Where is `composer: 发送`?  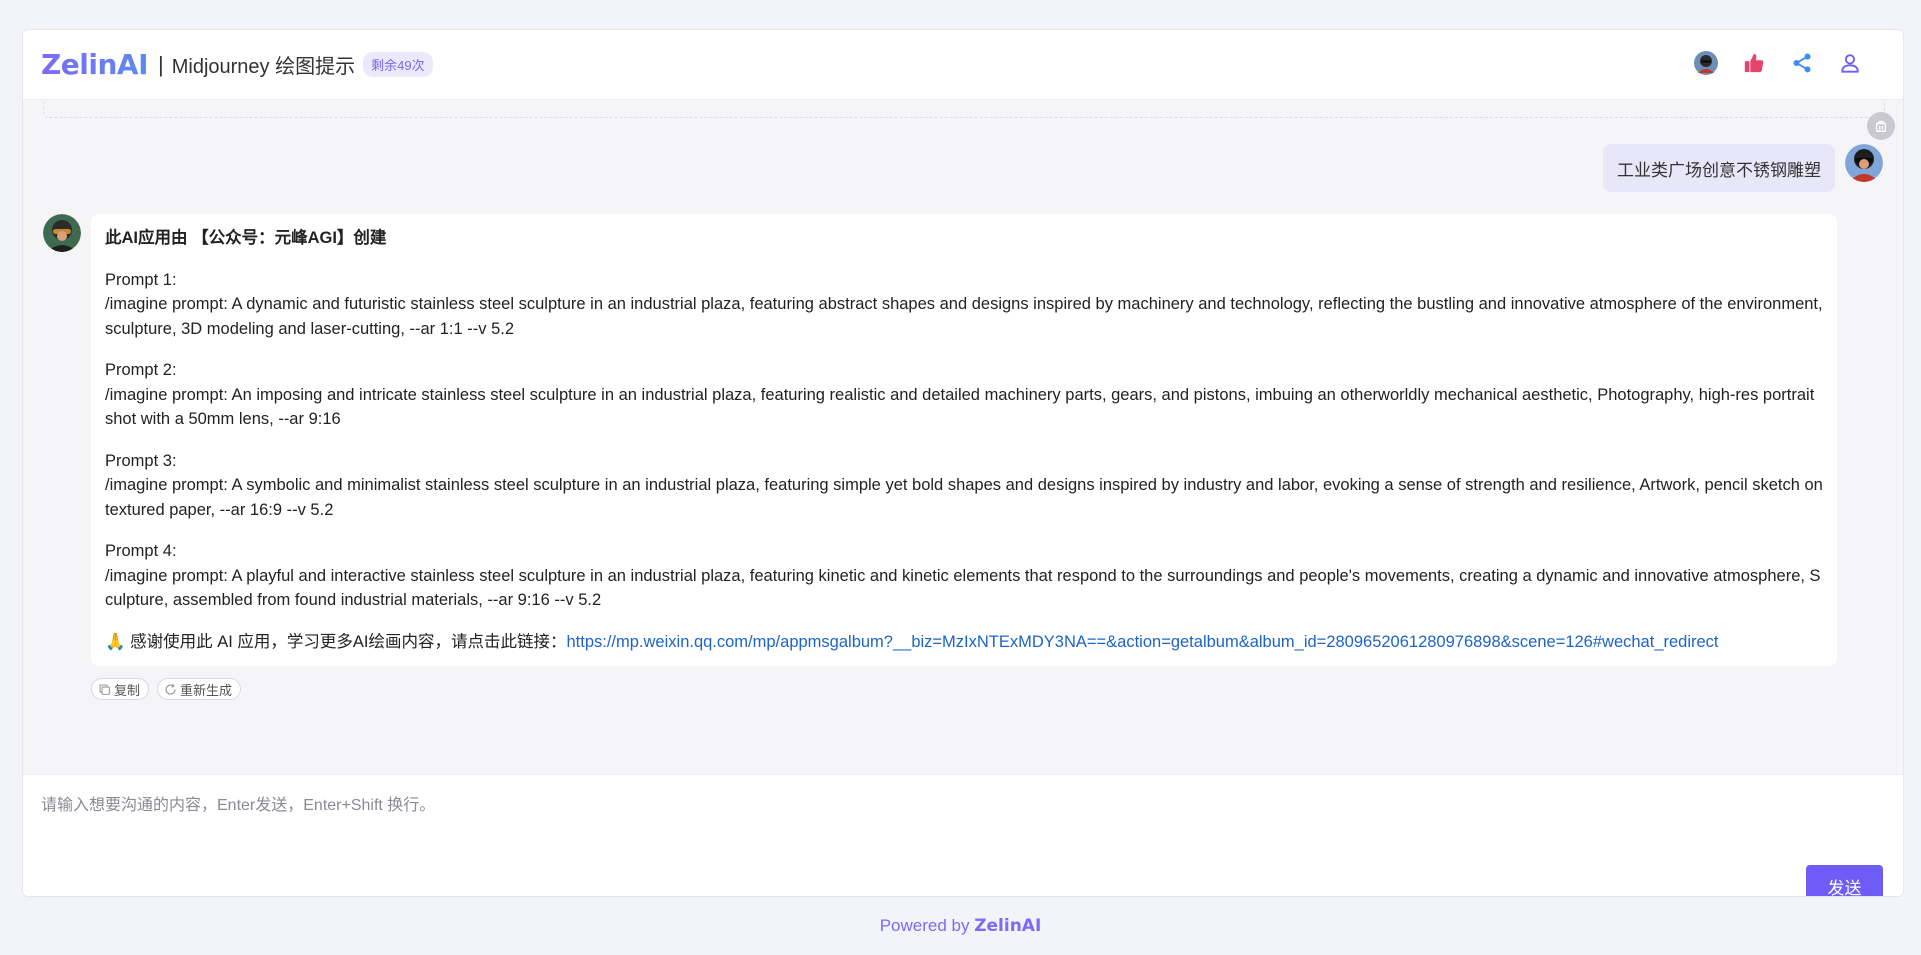
composer: 发送 is located at coordinates (963, 835).